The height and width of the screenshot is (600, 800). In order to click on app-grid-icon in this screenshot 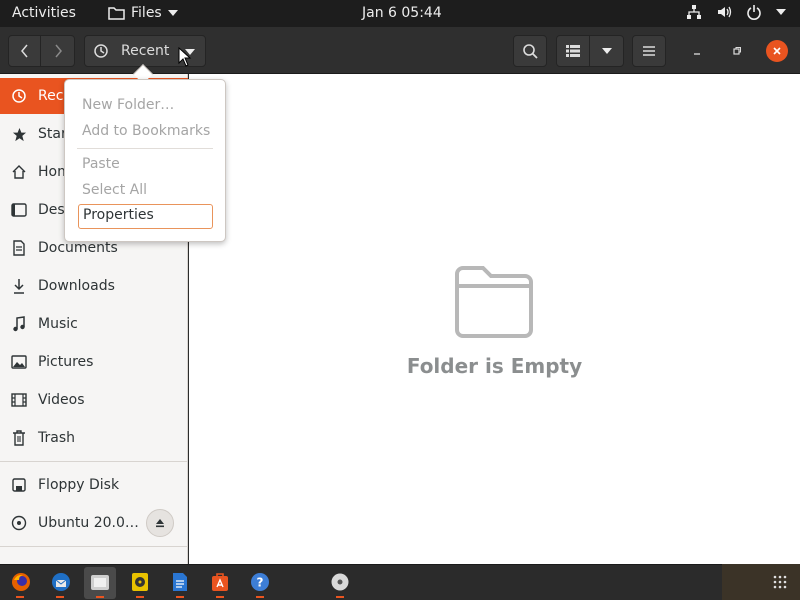, I will do `click(780, 582)`.